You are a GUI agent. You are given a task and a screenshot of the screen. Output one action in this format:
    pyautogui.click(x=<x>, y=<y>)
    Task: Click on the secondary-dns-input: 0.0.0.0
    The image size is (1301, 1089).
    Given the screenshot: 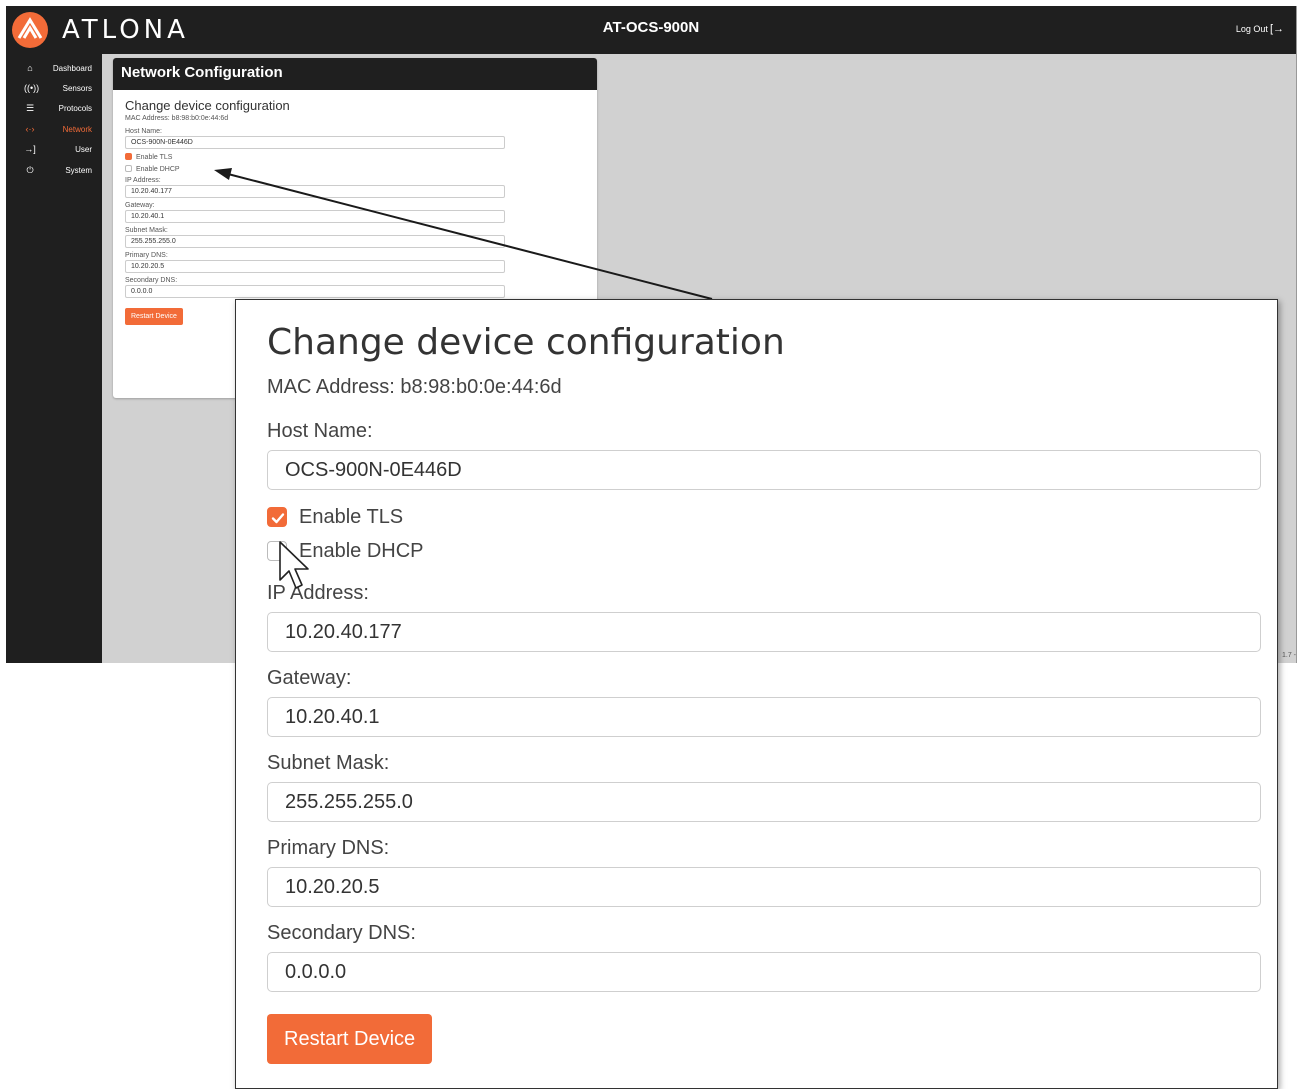 What is the action you would take?
    pyautogui.click(x=764, y=972)
    